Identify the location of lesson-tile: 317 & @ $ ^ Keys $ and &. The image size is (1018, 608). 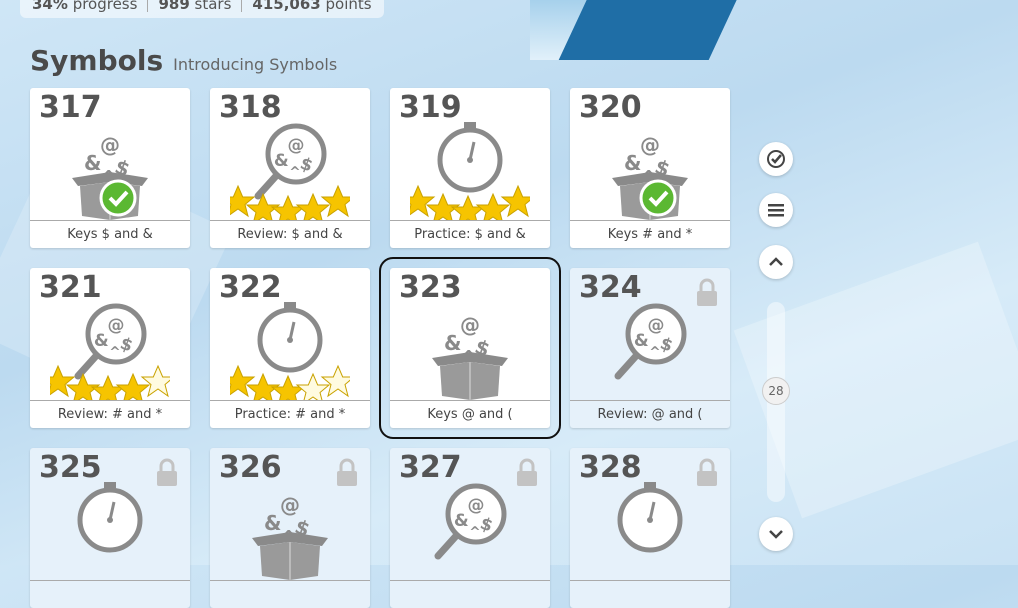
(110, 168).